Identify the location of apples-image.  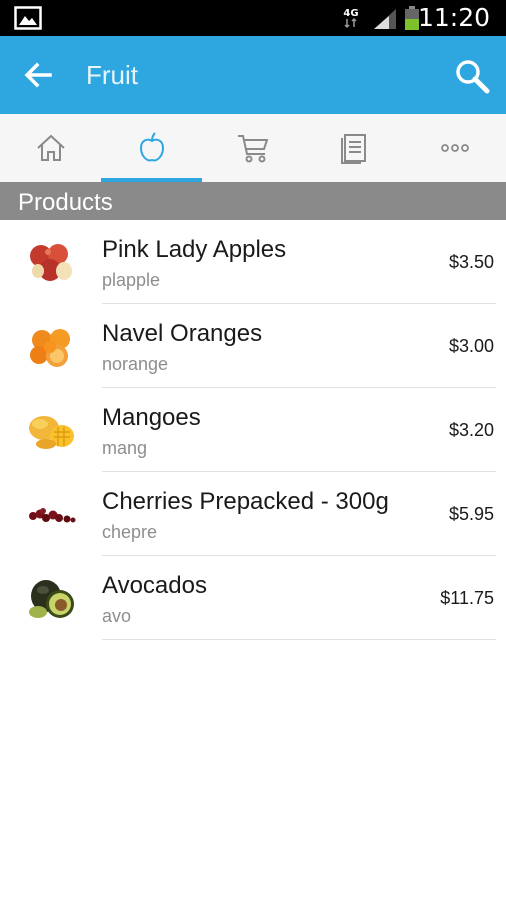
(51, 262).